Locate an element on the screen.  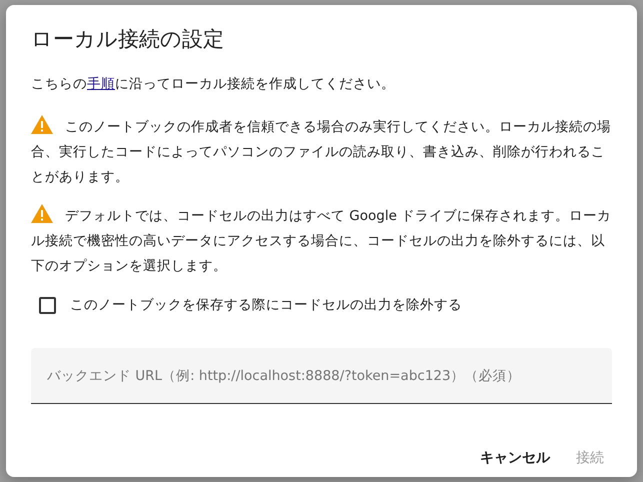
checkbox-label: このノートブックを保存する際にコードセルの出力を除外する is located at coordinates (266, 306).